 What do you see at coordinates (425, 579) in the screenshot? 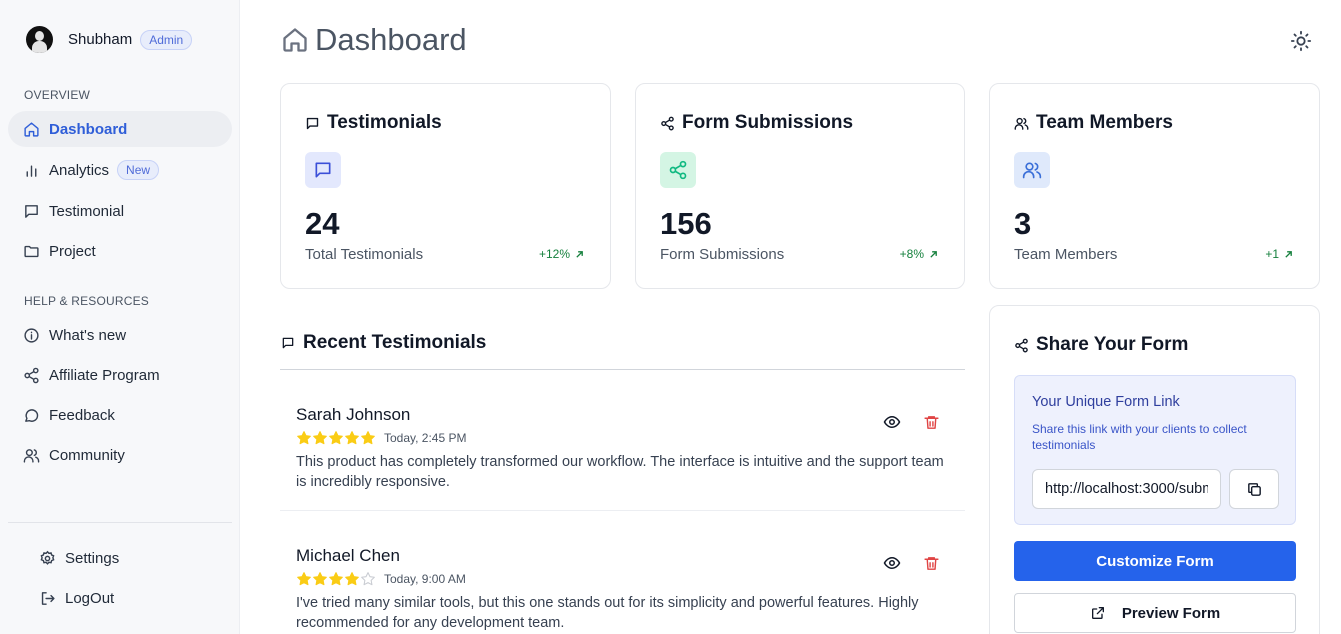
I see `testimonial-time: Today, 9:00 AM` at bounding box center [425, 579].